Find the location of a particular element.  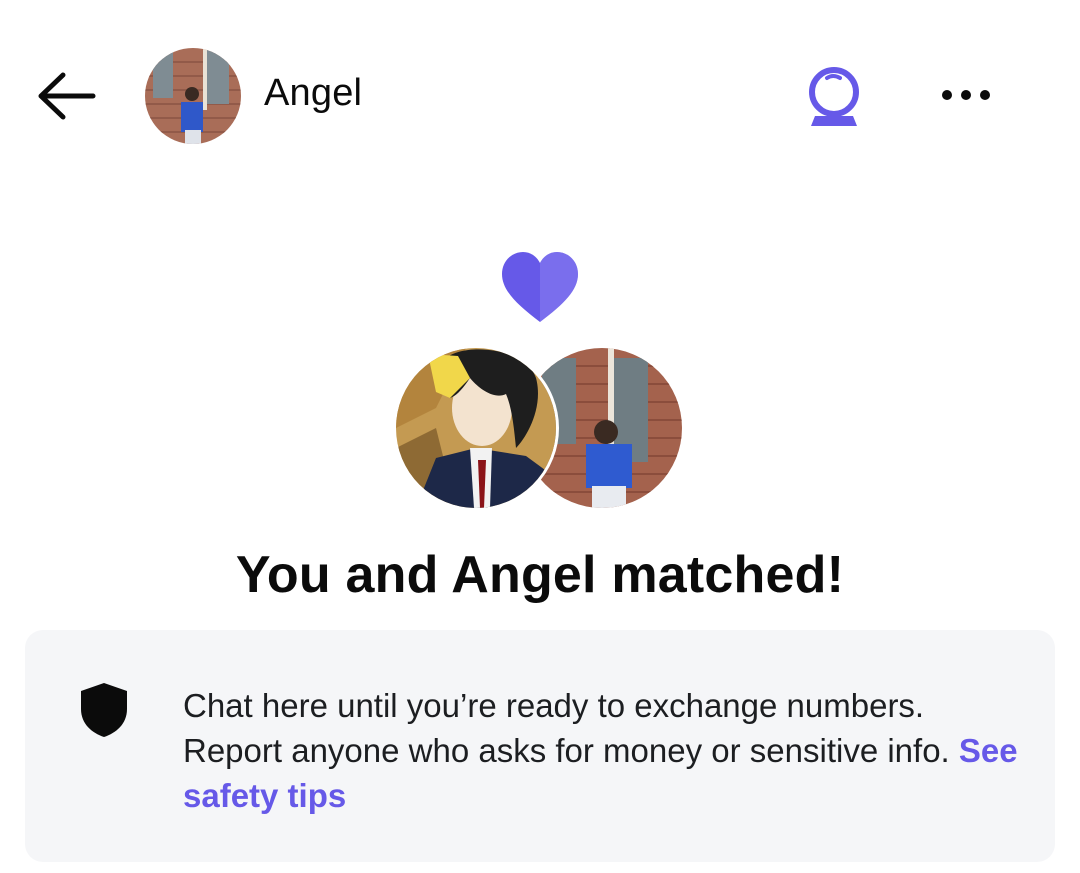

more-options-button is located at coordinates (966, 95).